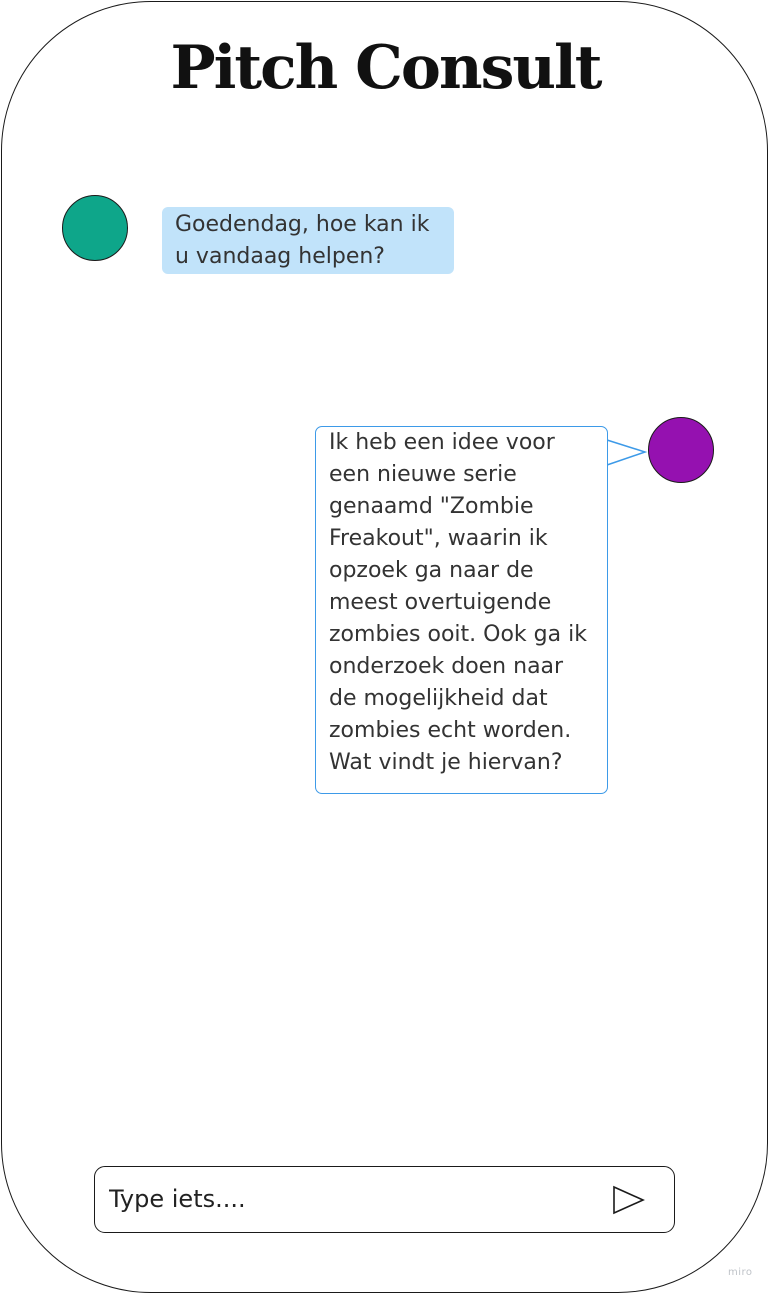  I want to click on bot-message-bubble: Goedendag, hoe kan ik u vandaag helpen?, so click(308, 240).